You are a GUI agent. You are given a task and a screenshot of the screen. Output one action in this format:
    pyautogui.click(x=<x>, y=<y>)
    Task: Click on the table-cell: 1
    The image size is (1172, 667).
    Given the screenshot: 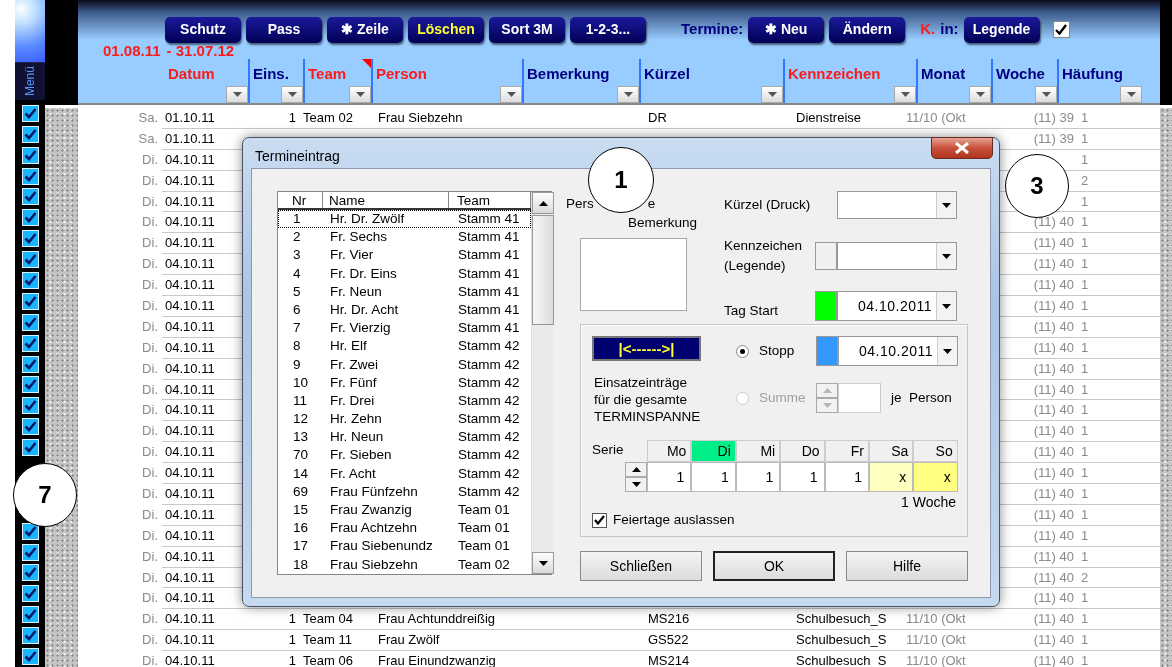 What is the action you would take?
    pyautogui.click(x=272, y=118)
    